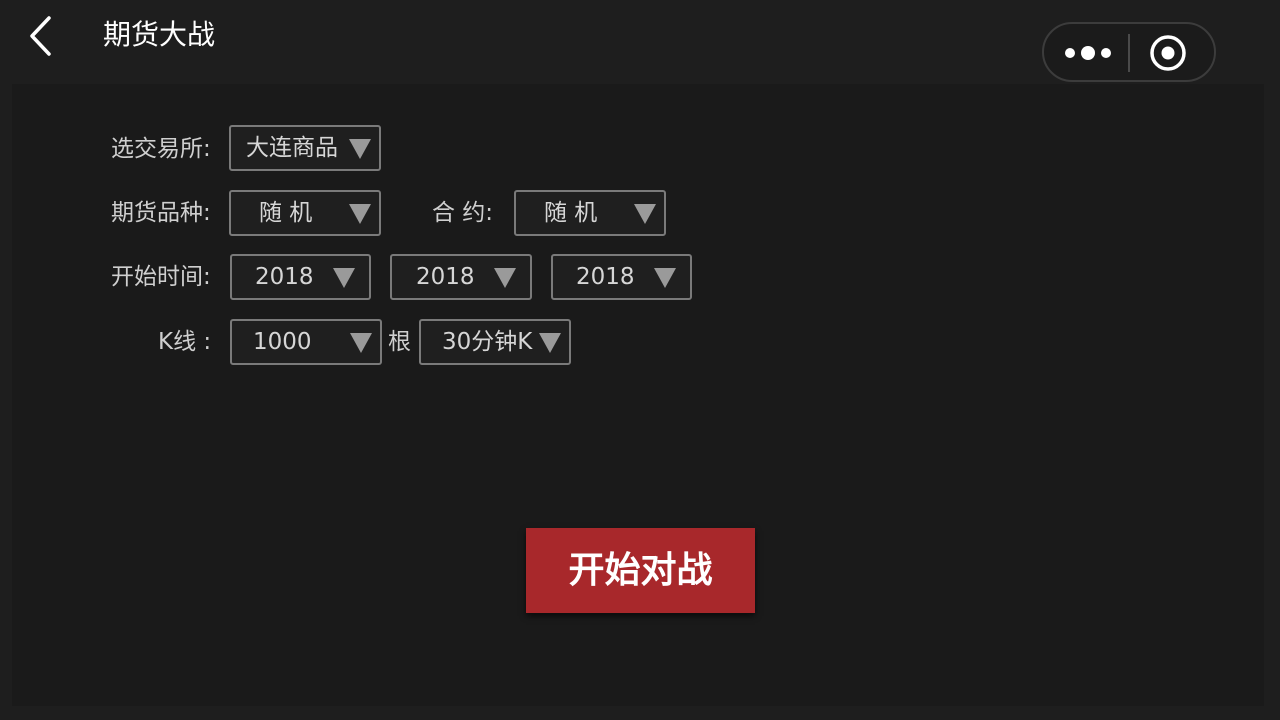 This screenshot has width=1280, height=720. I want to click on page-title: 期货大战, so click(159, 34).